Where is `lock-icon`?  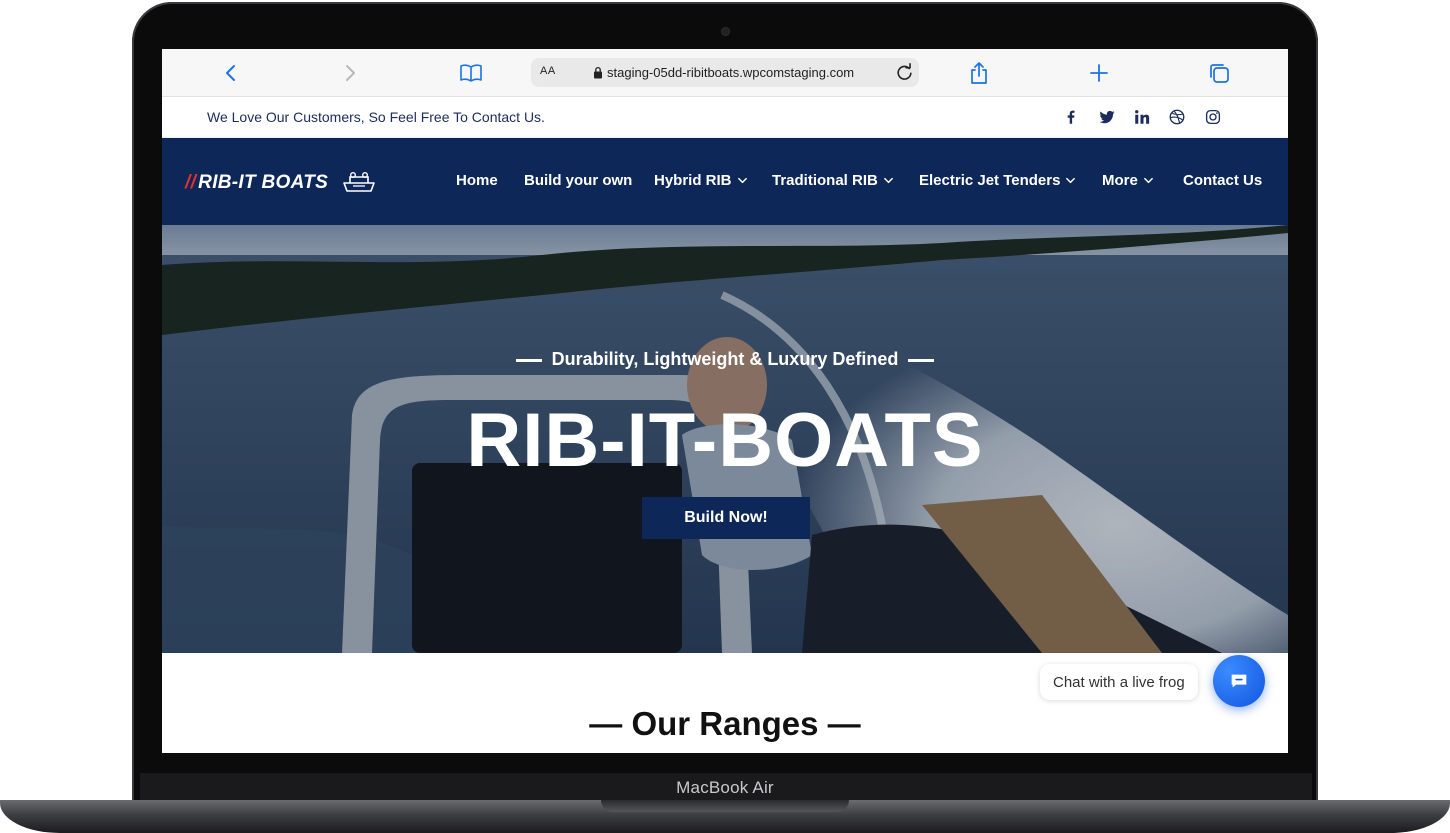
lock-icon is located at coordinates (598, 72).